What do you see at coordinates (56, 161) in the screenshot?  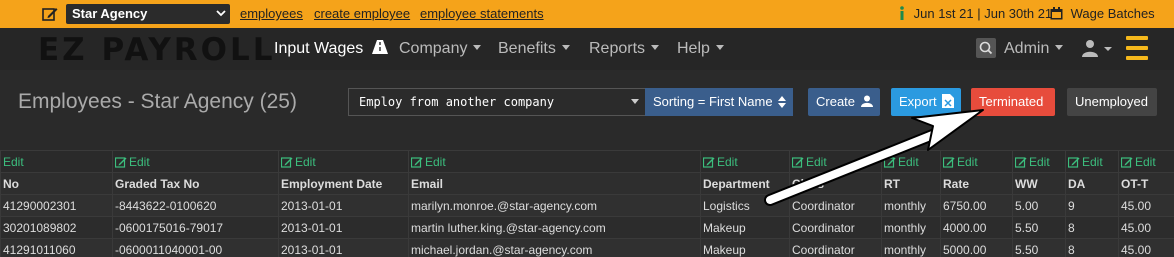 I see `edit-column-no: Edit` at bounding box center [56, 161].